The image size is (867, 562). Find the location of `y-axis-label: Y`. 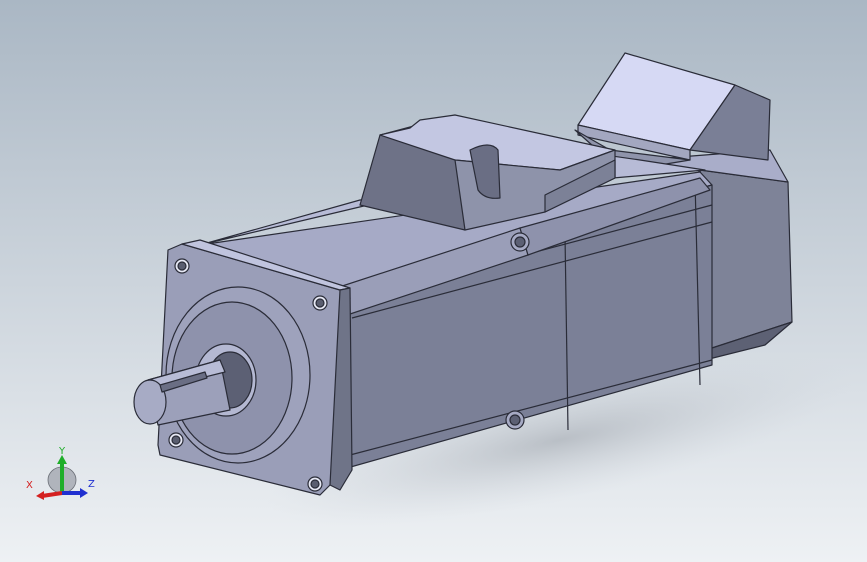

y-axis-label: Y is located at coordinates (62, 451).